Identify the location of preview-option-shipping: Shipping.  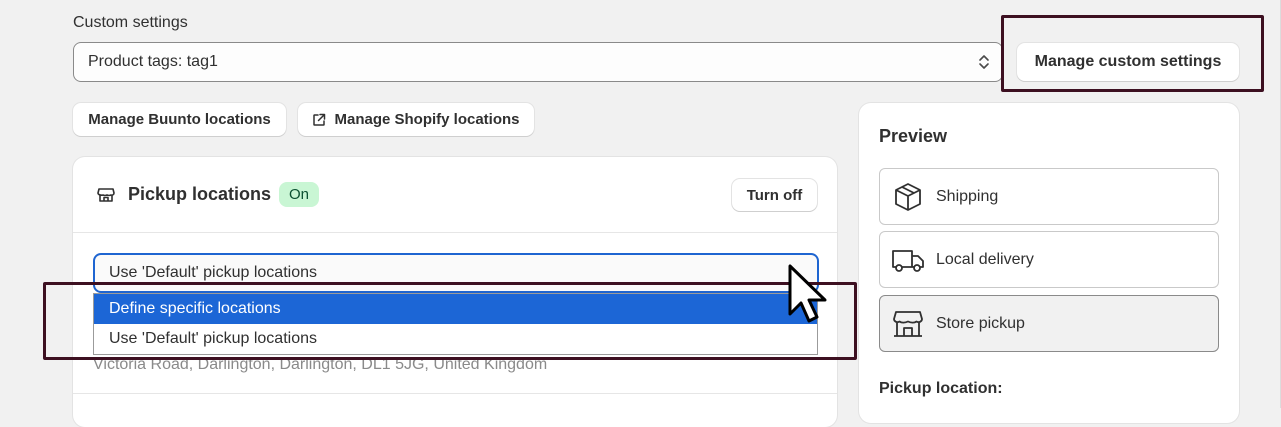
(1049, 196).